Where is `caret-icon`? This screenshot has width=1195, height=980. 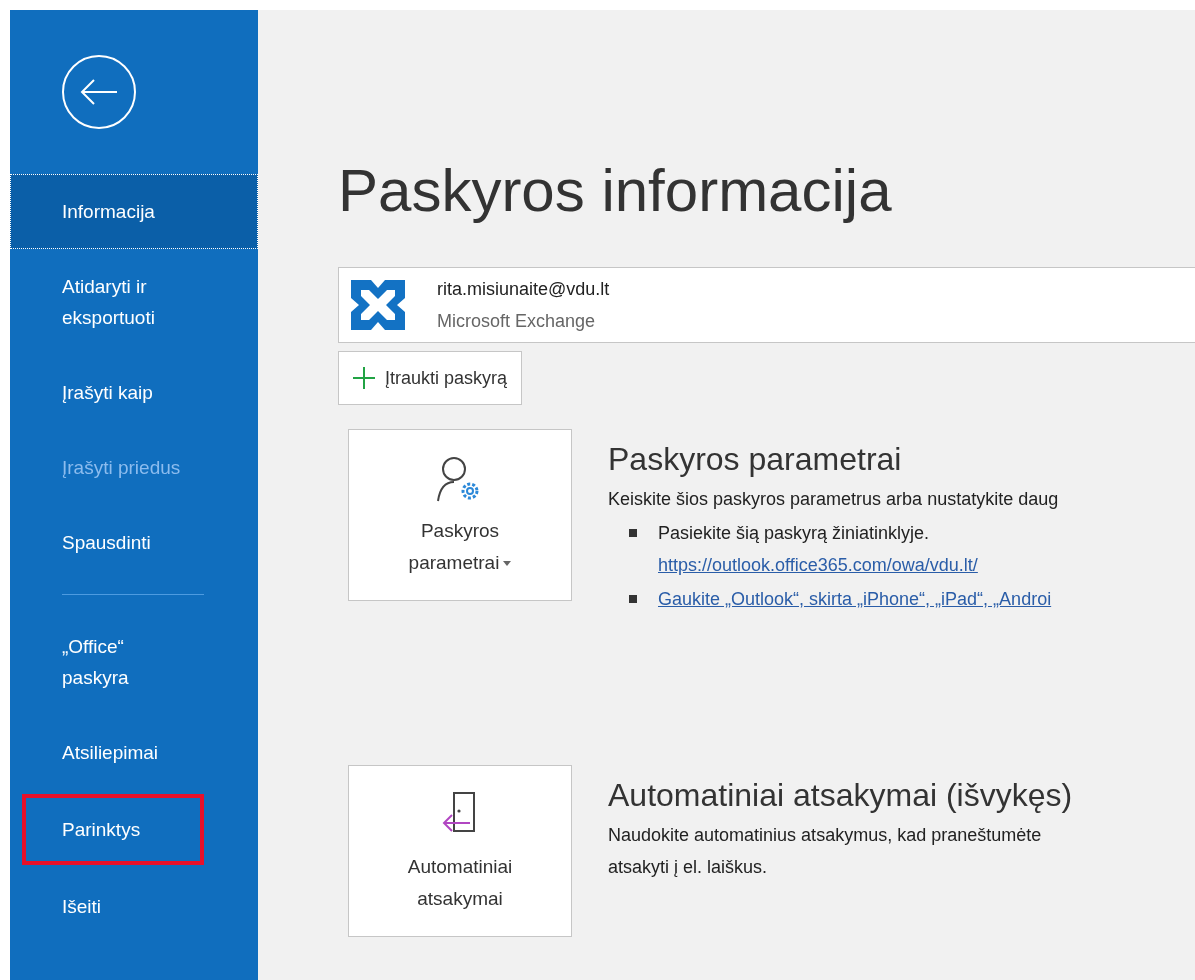
caret-icon is located at coordinates (507, 564).